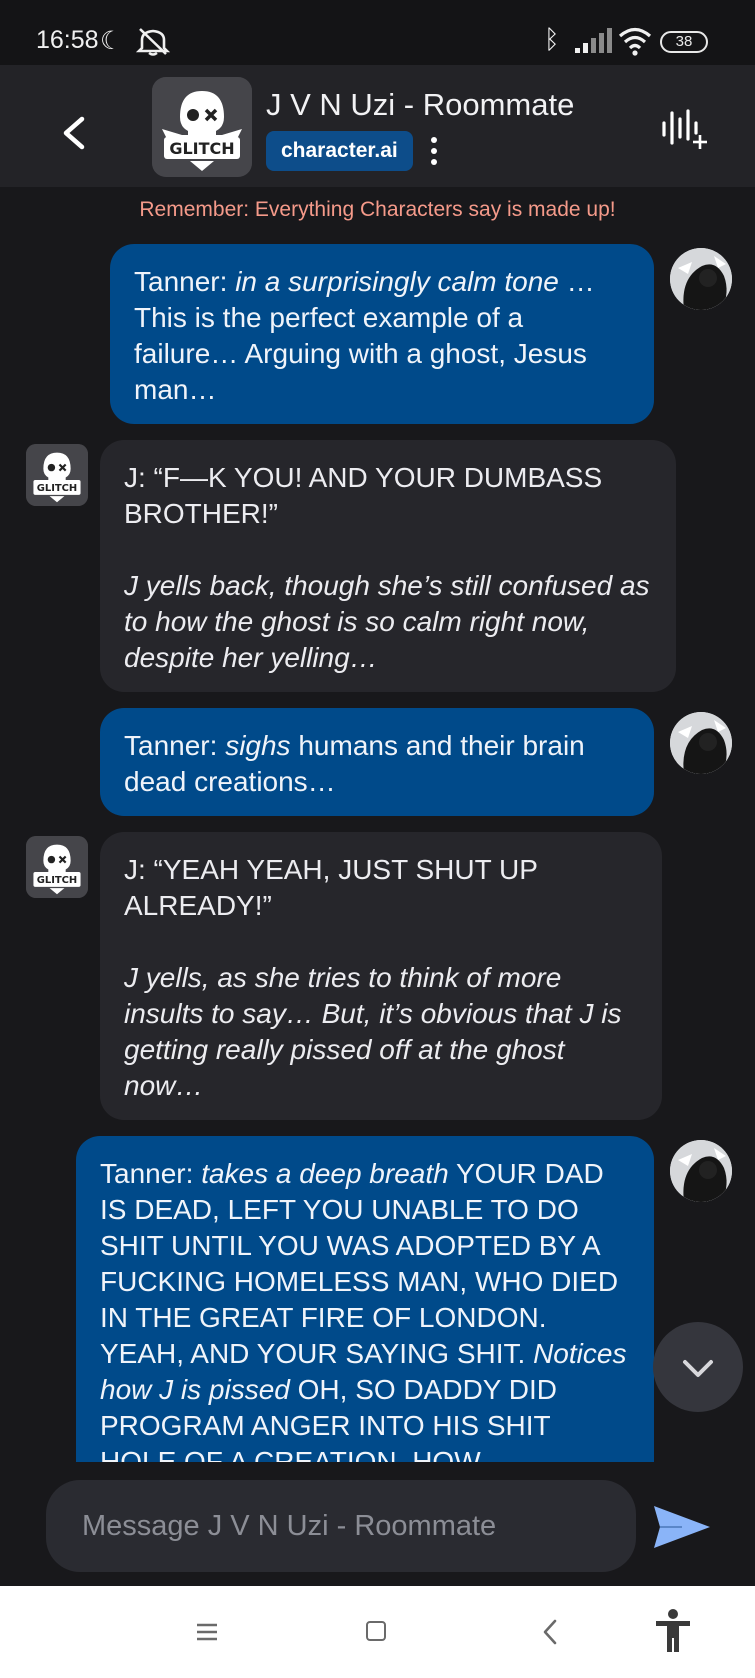  I want to click on chevron-down-icon, so click(698, 1368).